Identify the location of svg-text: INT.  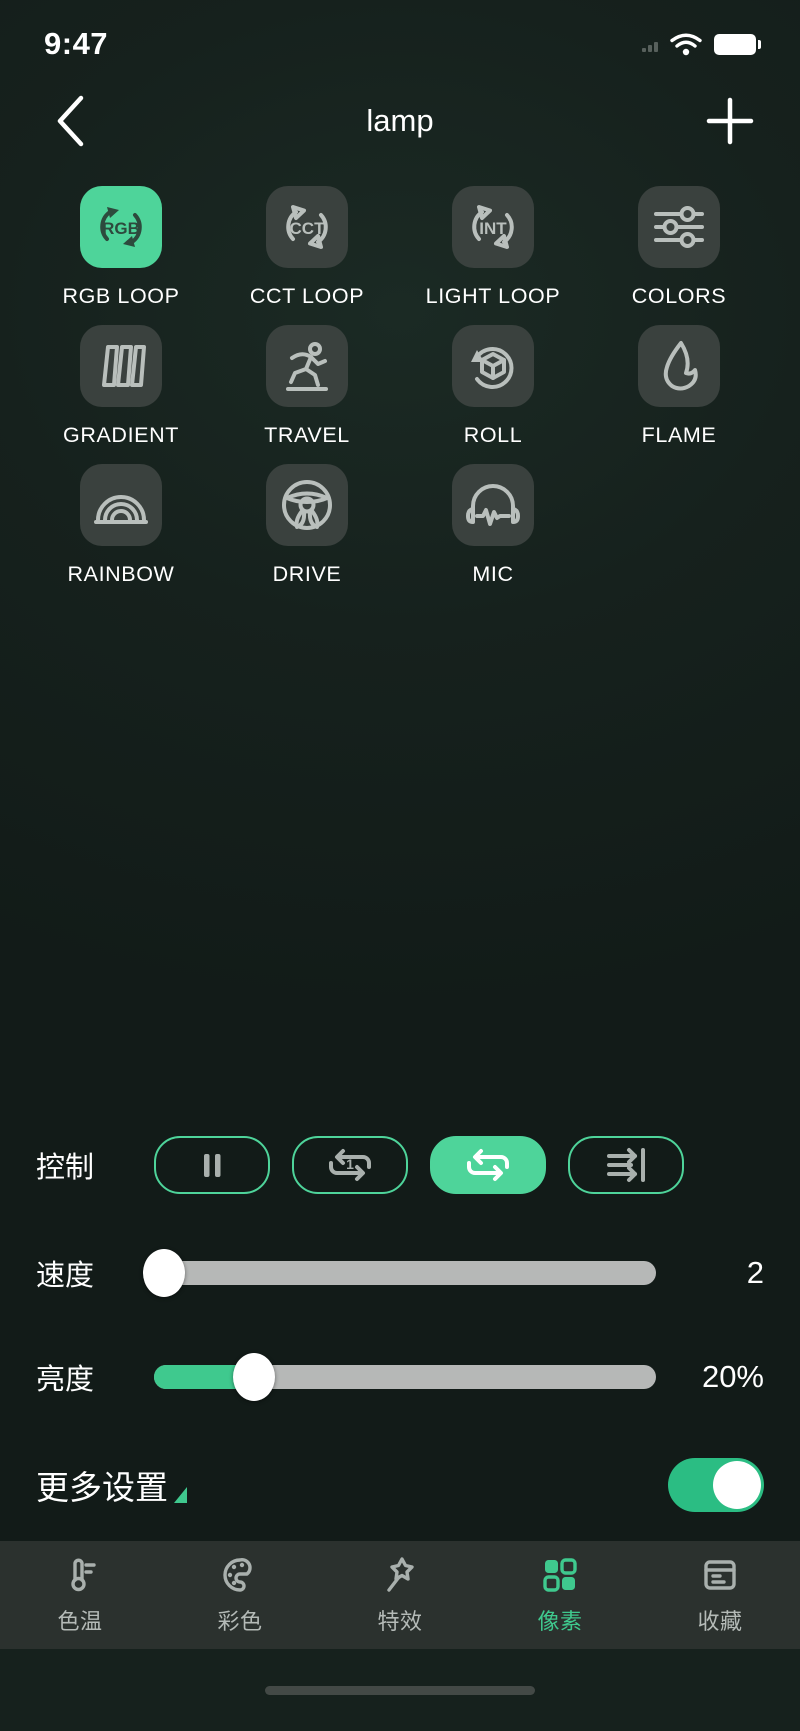
(493, 228).